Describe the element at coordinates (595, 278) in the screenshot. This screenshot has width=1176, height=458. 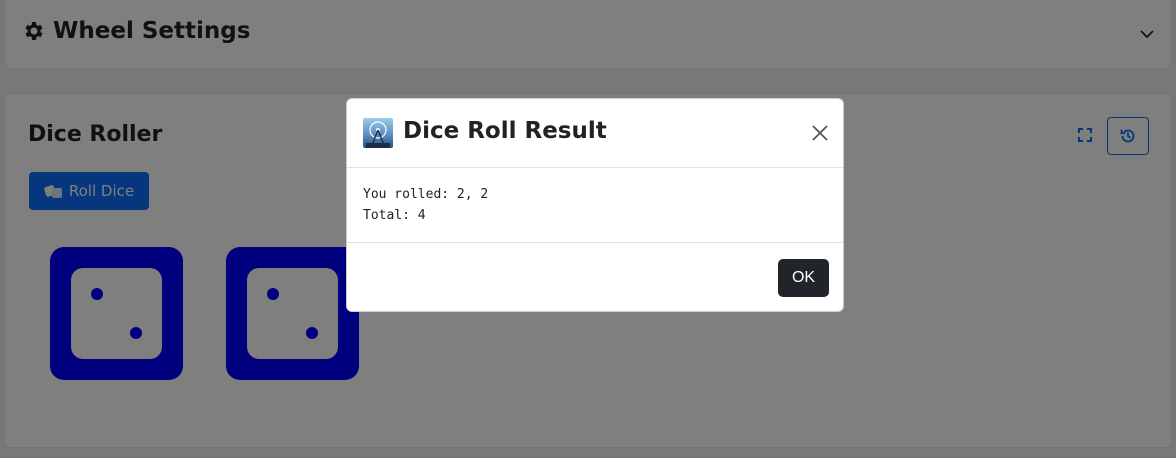
I see `modal-footer: OK` at that location.